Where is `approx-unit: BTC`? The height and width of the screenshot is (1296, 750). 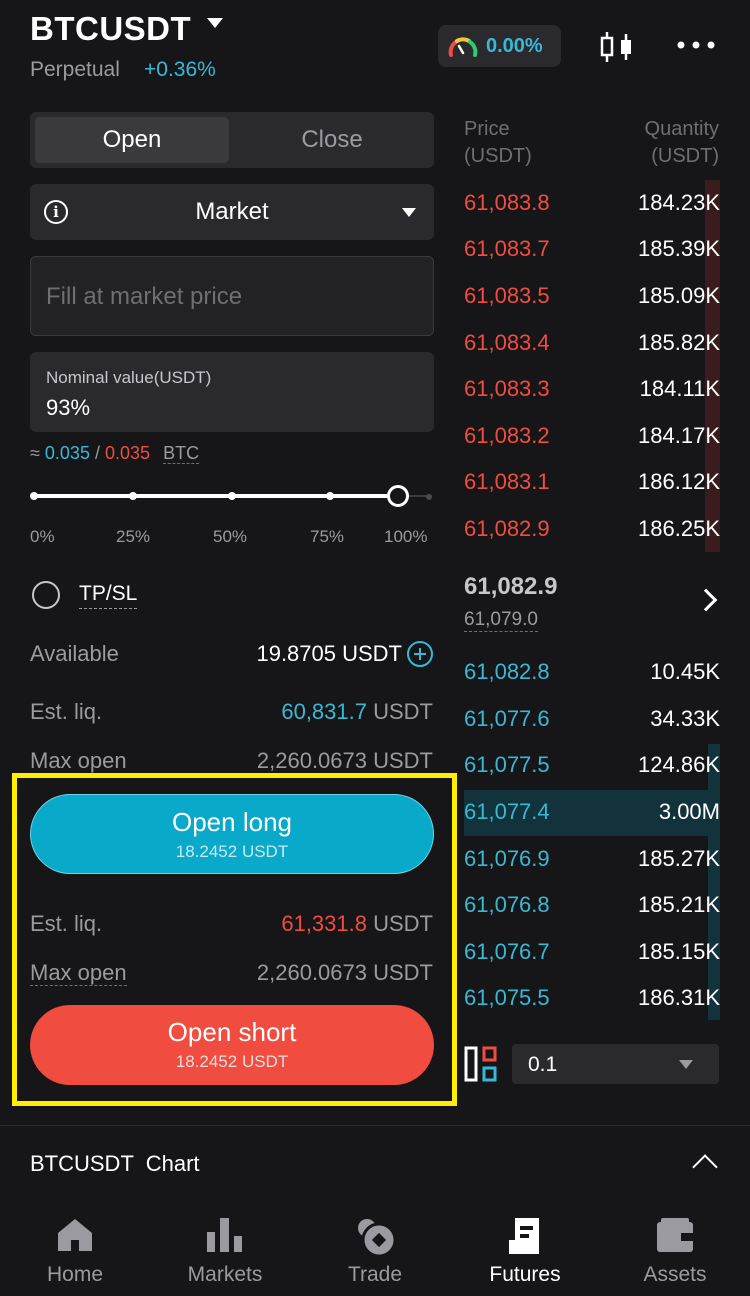
approx-unit: BTC is located at coordinates (181, 453).